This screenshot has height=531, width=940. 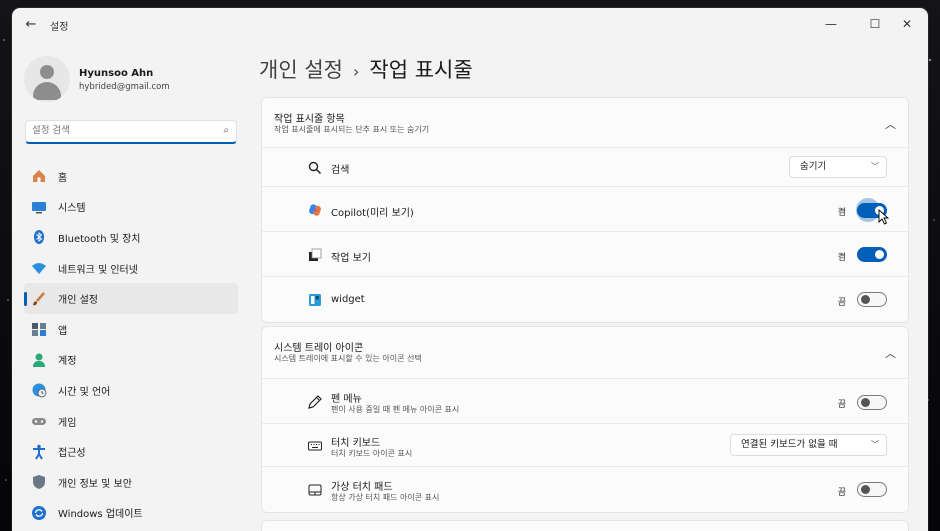 I want to click on sidebar-item-label: 홈, so click(x=63, y=178).